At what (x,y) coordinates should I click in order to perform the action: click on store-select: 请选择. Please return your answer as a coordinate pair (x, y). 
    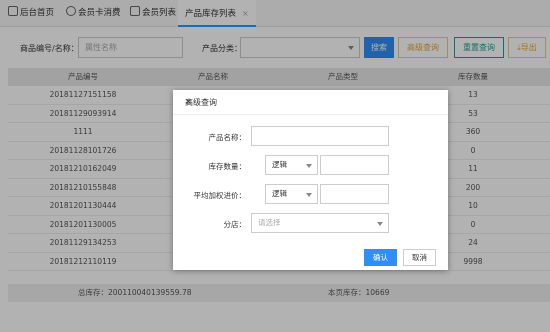
    Looking at the image, I should click on (320, 223).